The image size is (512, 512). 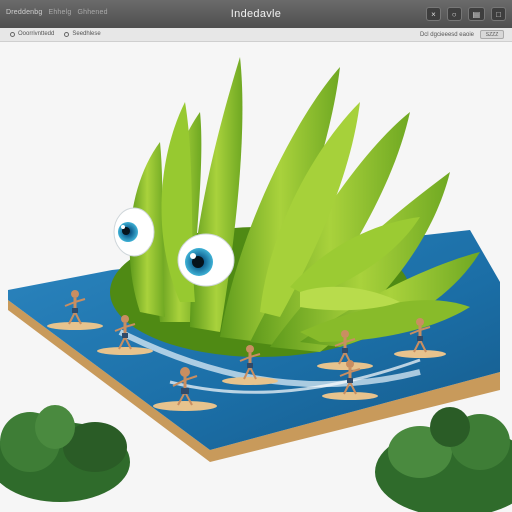 I want to click on close-button: ×, so click(x=433, y=14).